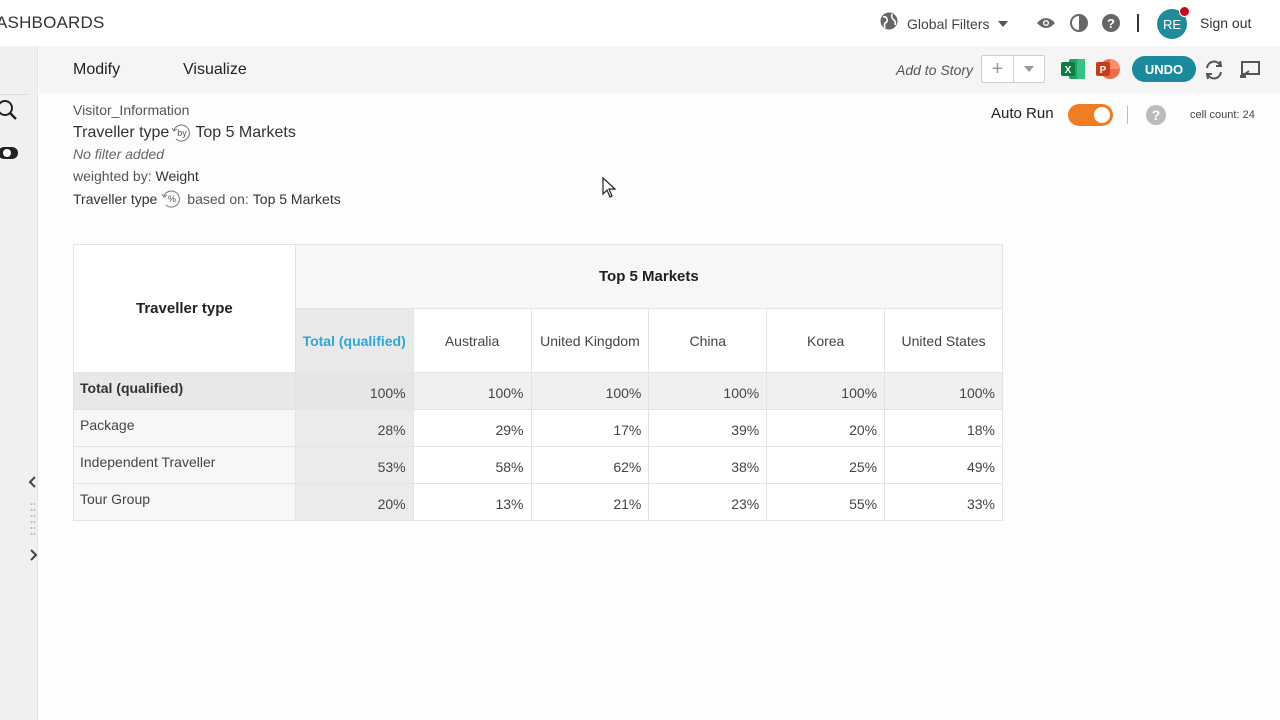  I want to click on table-cell: 18%, so click(943, 428).